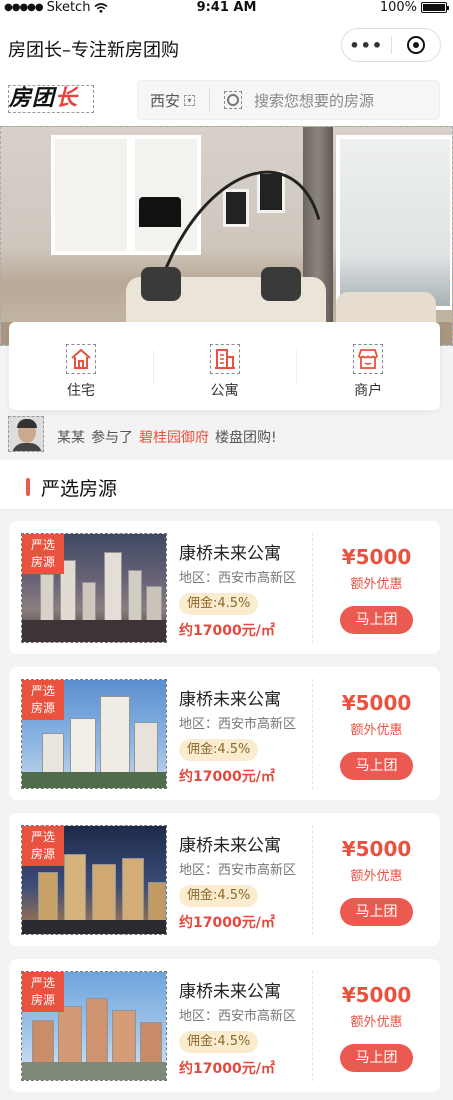  I want to click on banner-lampshade, so click(160, 212).